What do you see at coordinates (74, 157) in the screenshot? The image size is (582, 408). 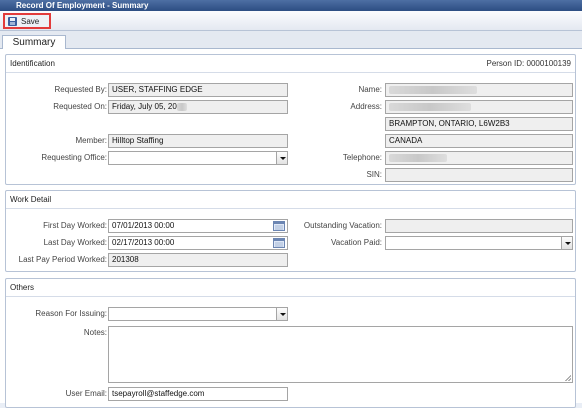 I see `requesting-office-label: Requesting Office:` at bounding box center [74, 157].